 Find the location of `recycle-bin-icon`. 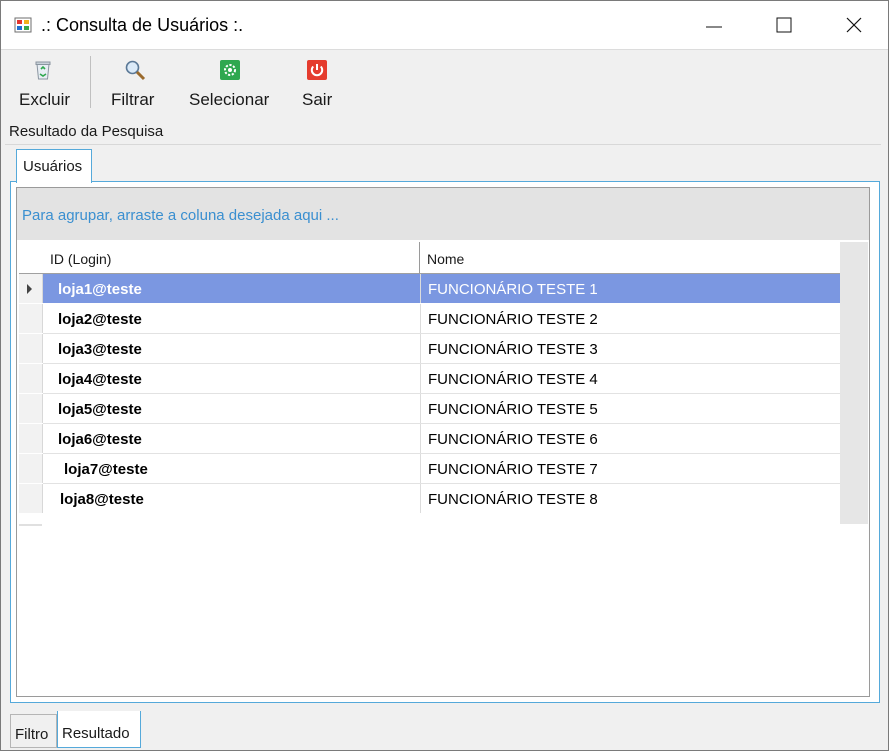

recycle-bin-icon is located at coordinates (43, 70).